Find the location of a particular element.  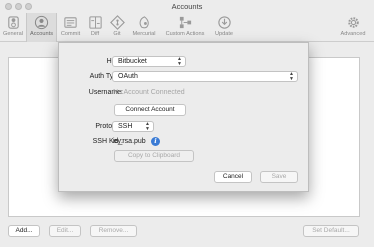

gear-icon is located at coordinates (353, 22).